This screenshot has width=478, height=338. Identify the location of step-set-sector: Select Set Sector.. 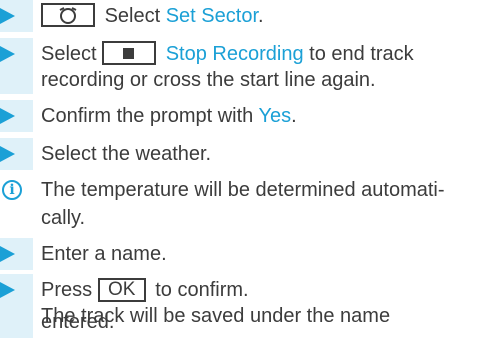
(239, 16).